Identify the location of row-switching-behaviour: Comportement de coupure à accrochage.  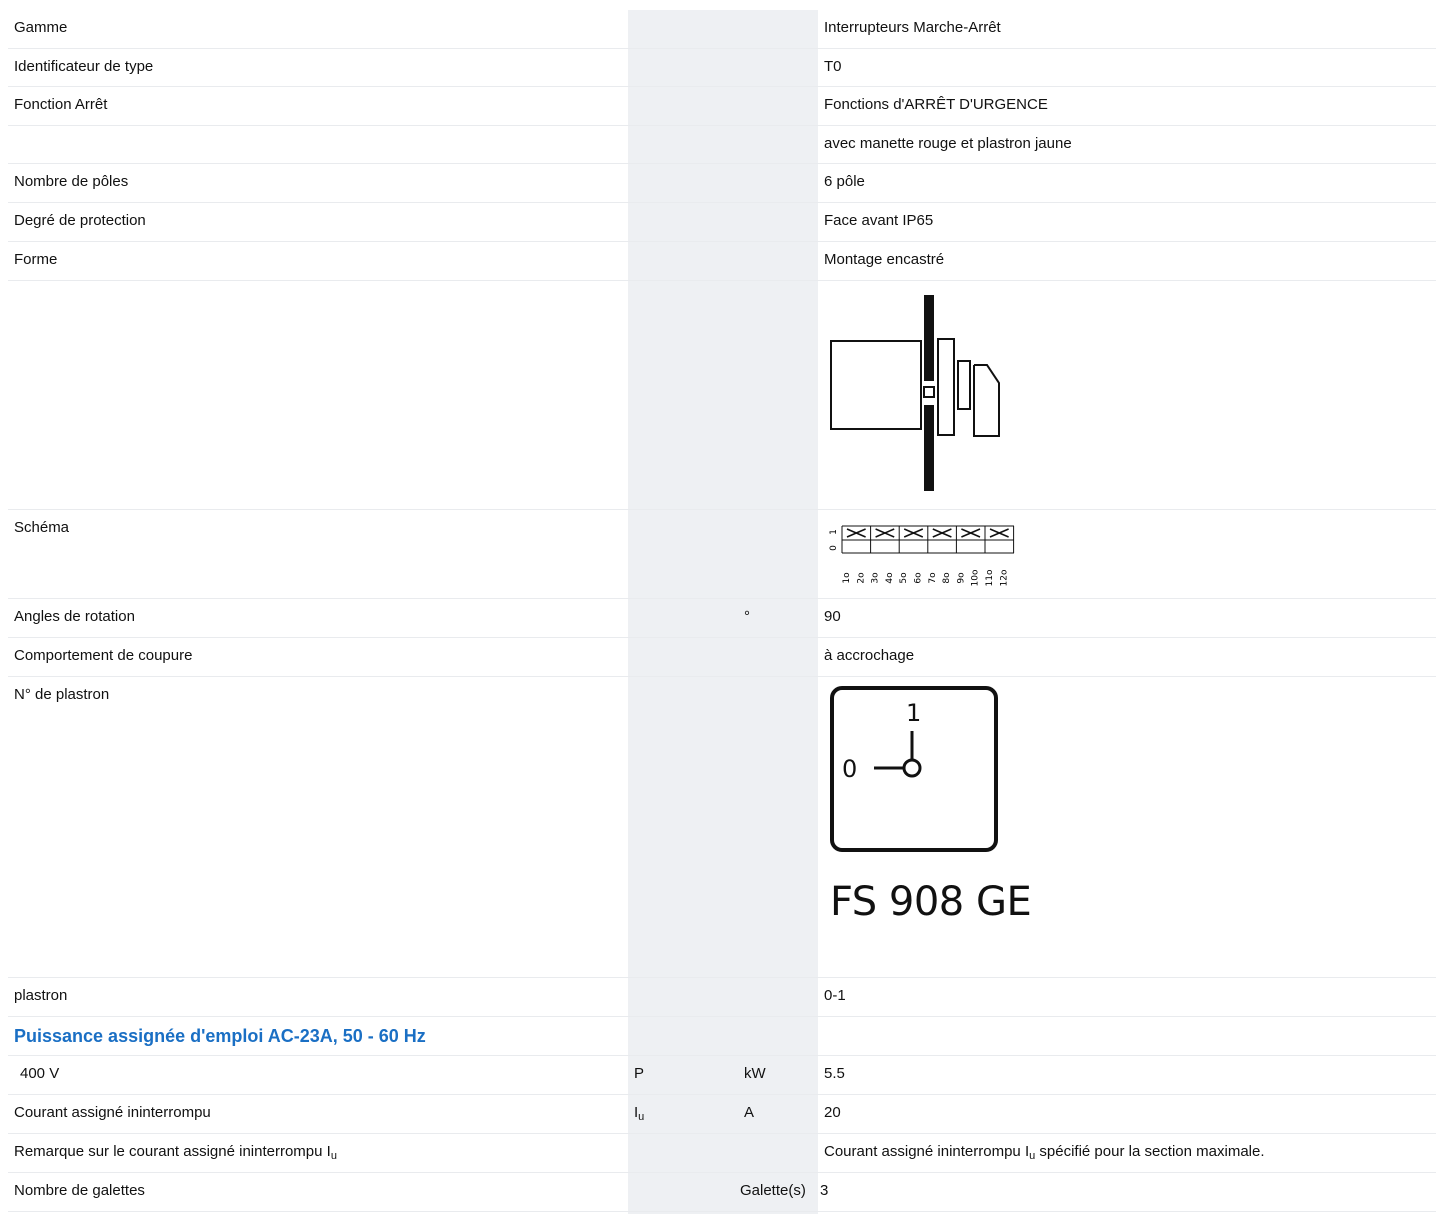
(722, 657).